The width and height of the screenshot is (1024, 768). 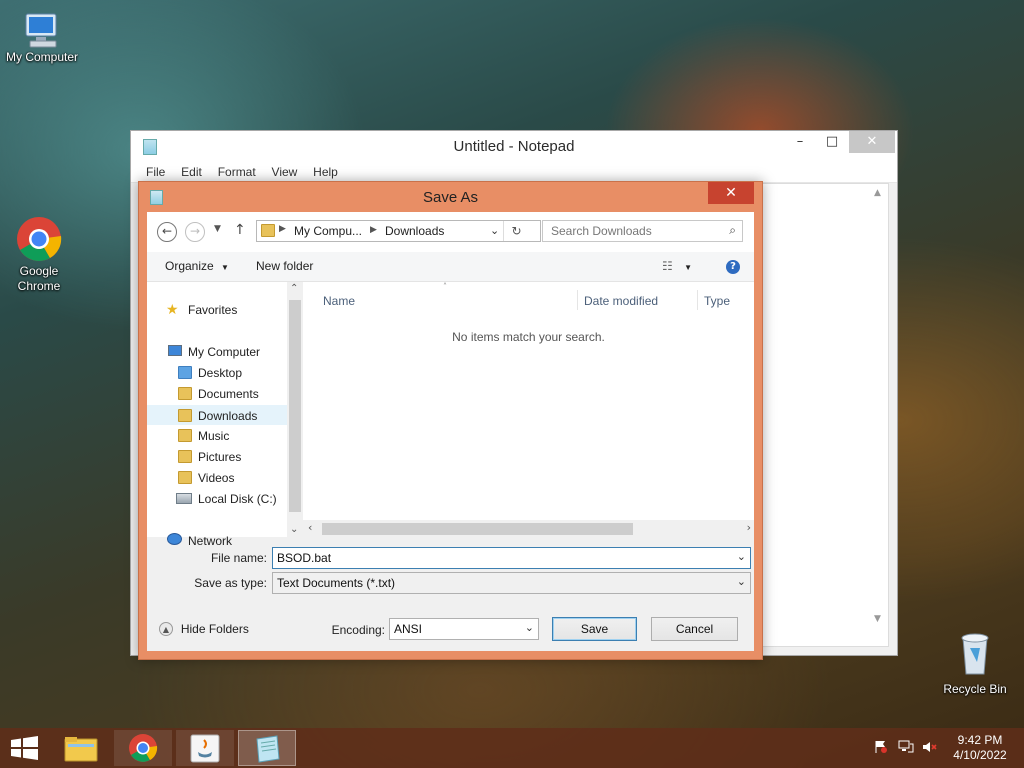 I want to click on cancel-button: Cancel, so click(x=694, y=629).